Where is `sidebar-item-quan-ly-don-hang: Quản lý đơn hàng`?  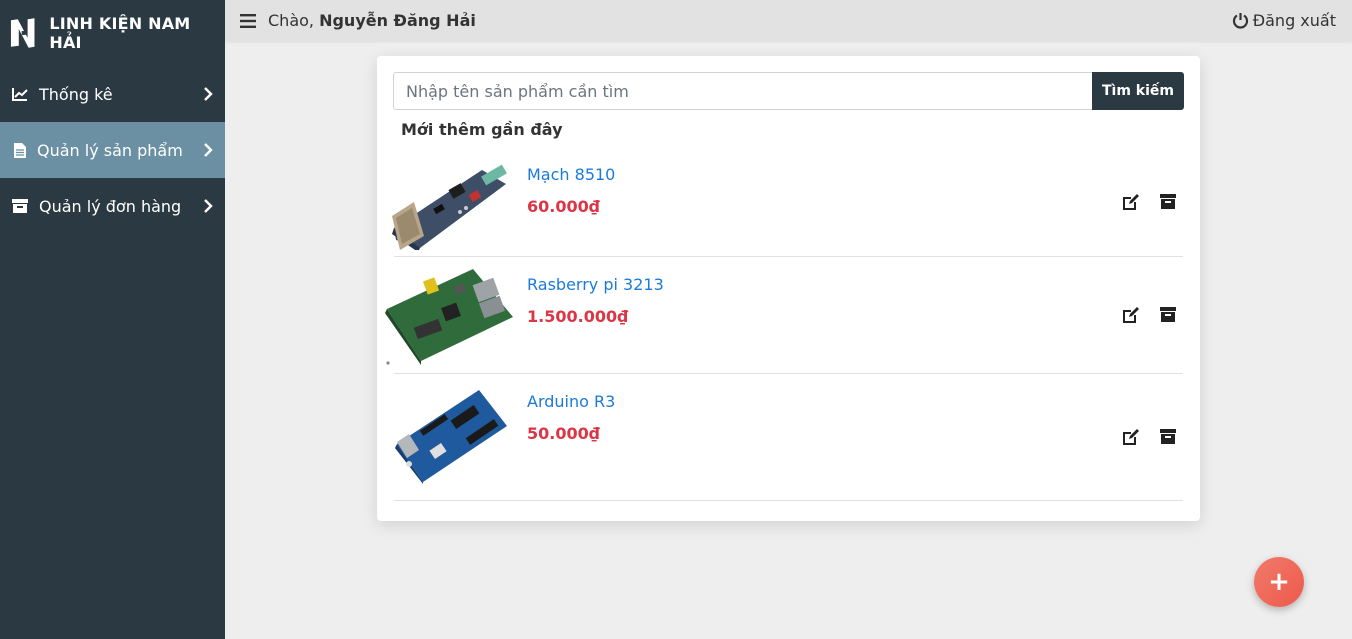 sidebar-item-quan-ly-don-hang: Quản lý đơn hàng is located at coordinates (112, 206).